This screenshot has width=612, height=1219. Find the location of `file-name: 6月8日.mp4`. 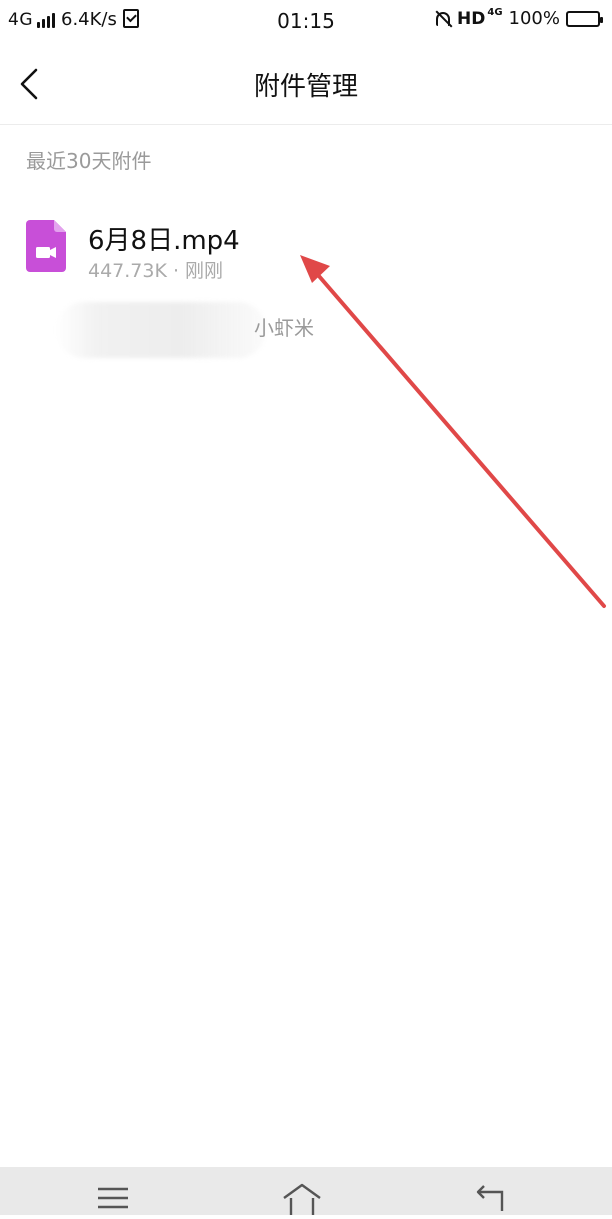

file-name: 6月8日.mp4 is located at coordinates (164, 241).